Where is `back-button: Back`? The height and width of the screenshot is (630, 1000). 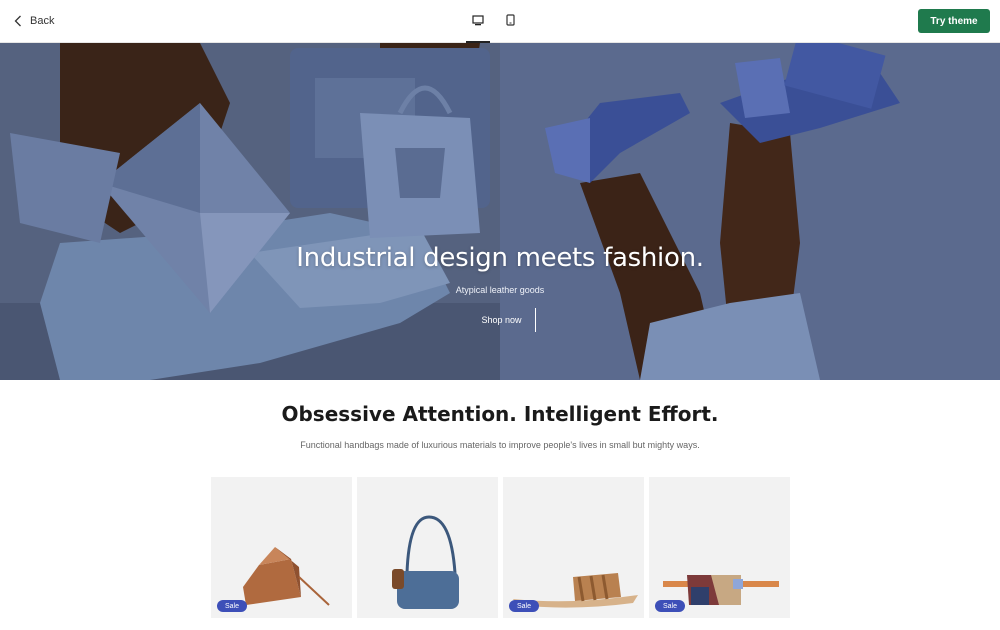
back-button: Back is located at coordinates (34, 21).